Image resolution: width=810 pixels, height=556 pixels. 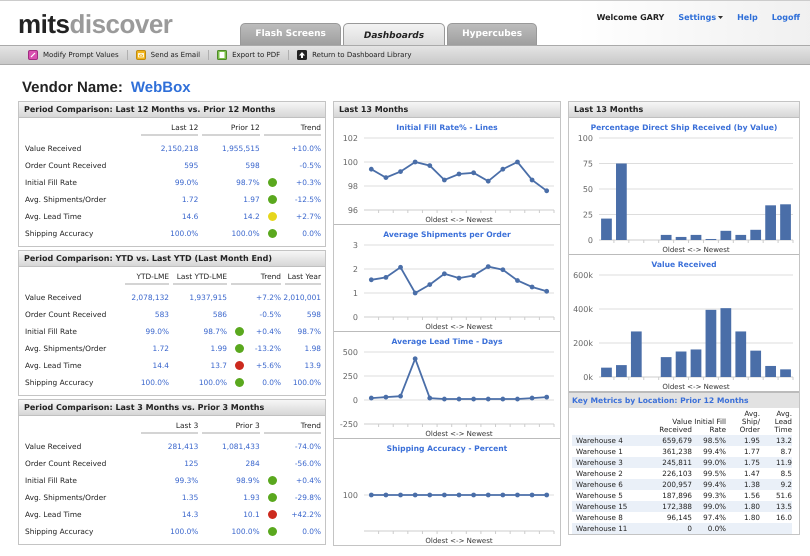 What do you see at coordinates (33, 55) in the screenshot?
I see `edit-icon` at bounding box center [33, 55].